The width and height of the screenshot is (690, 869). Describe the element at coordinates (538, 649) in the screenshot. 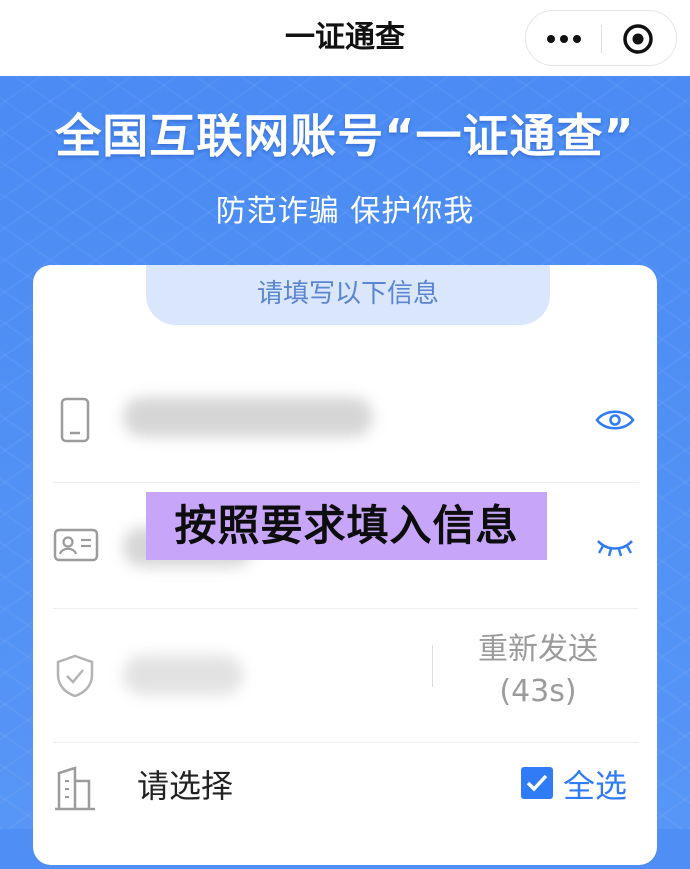

I see `resend-label: 重新发送` at that location.